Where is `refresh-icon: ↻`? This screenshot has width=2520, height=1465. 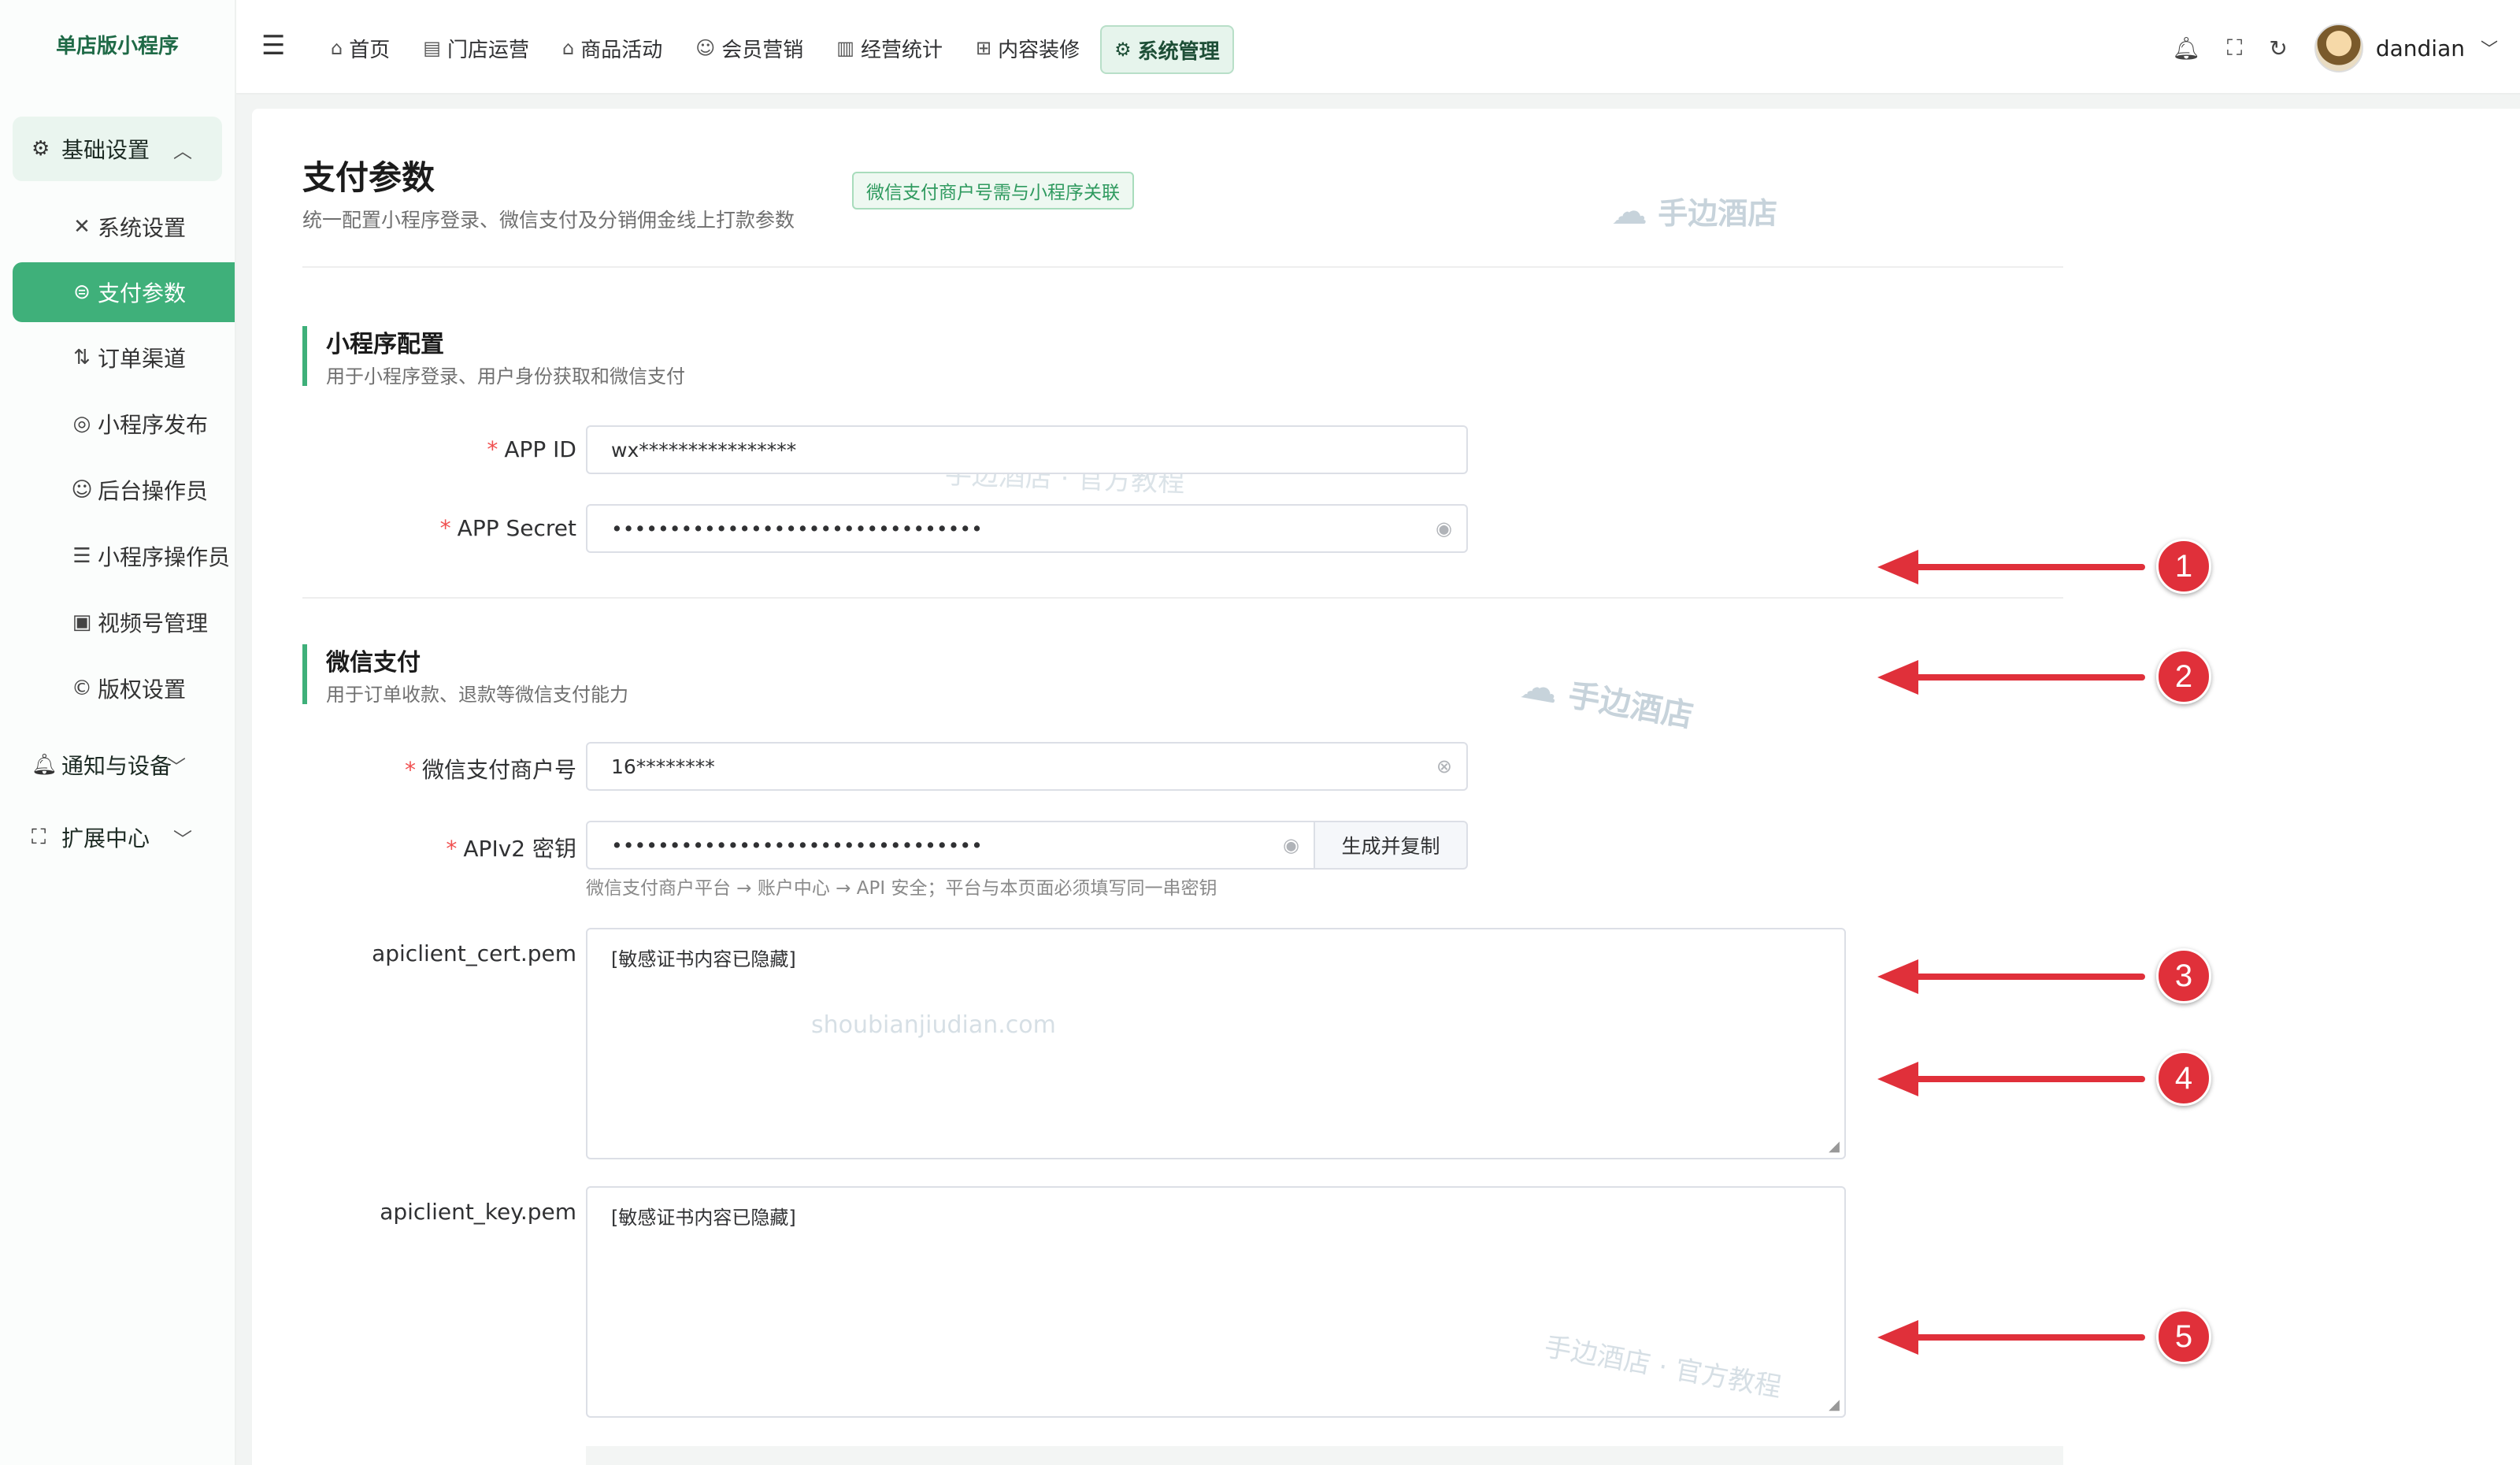 refresh-icon: ↻ is located at coordinates (2278, 48).